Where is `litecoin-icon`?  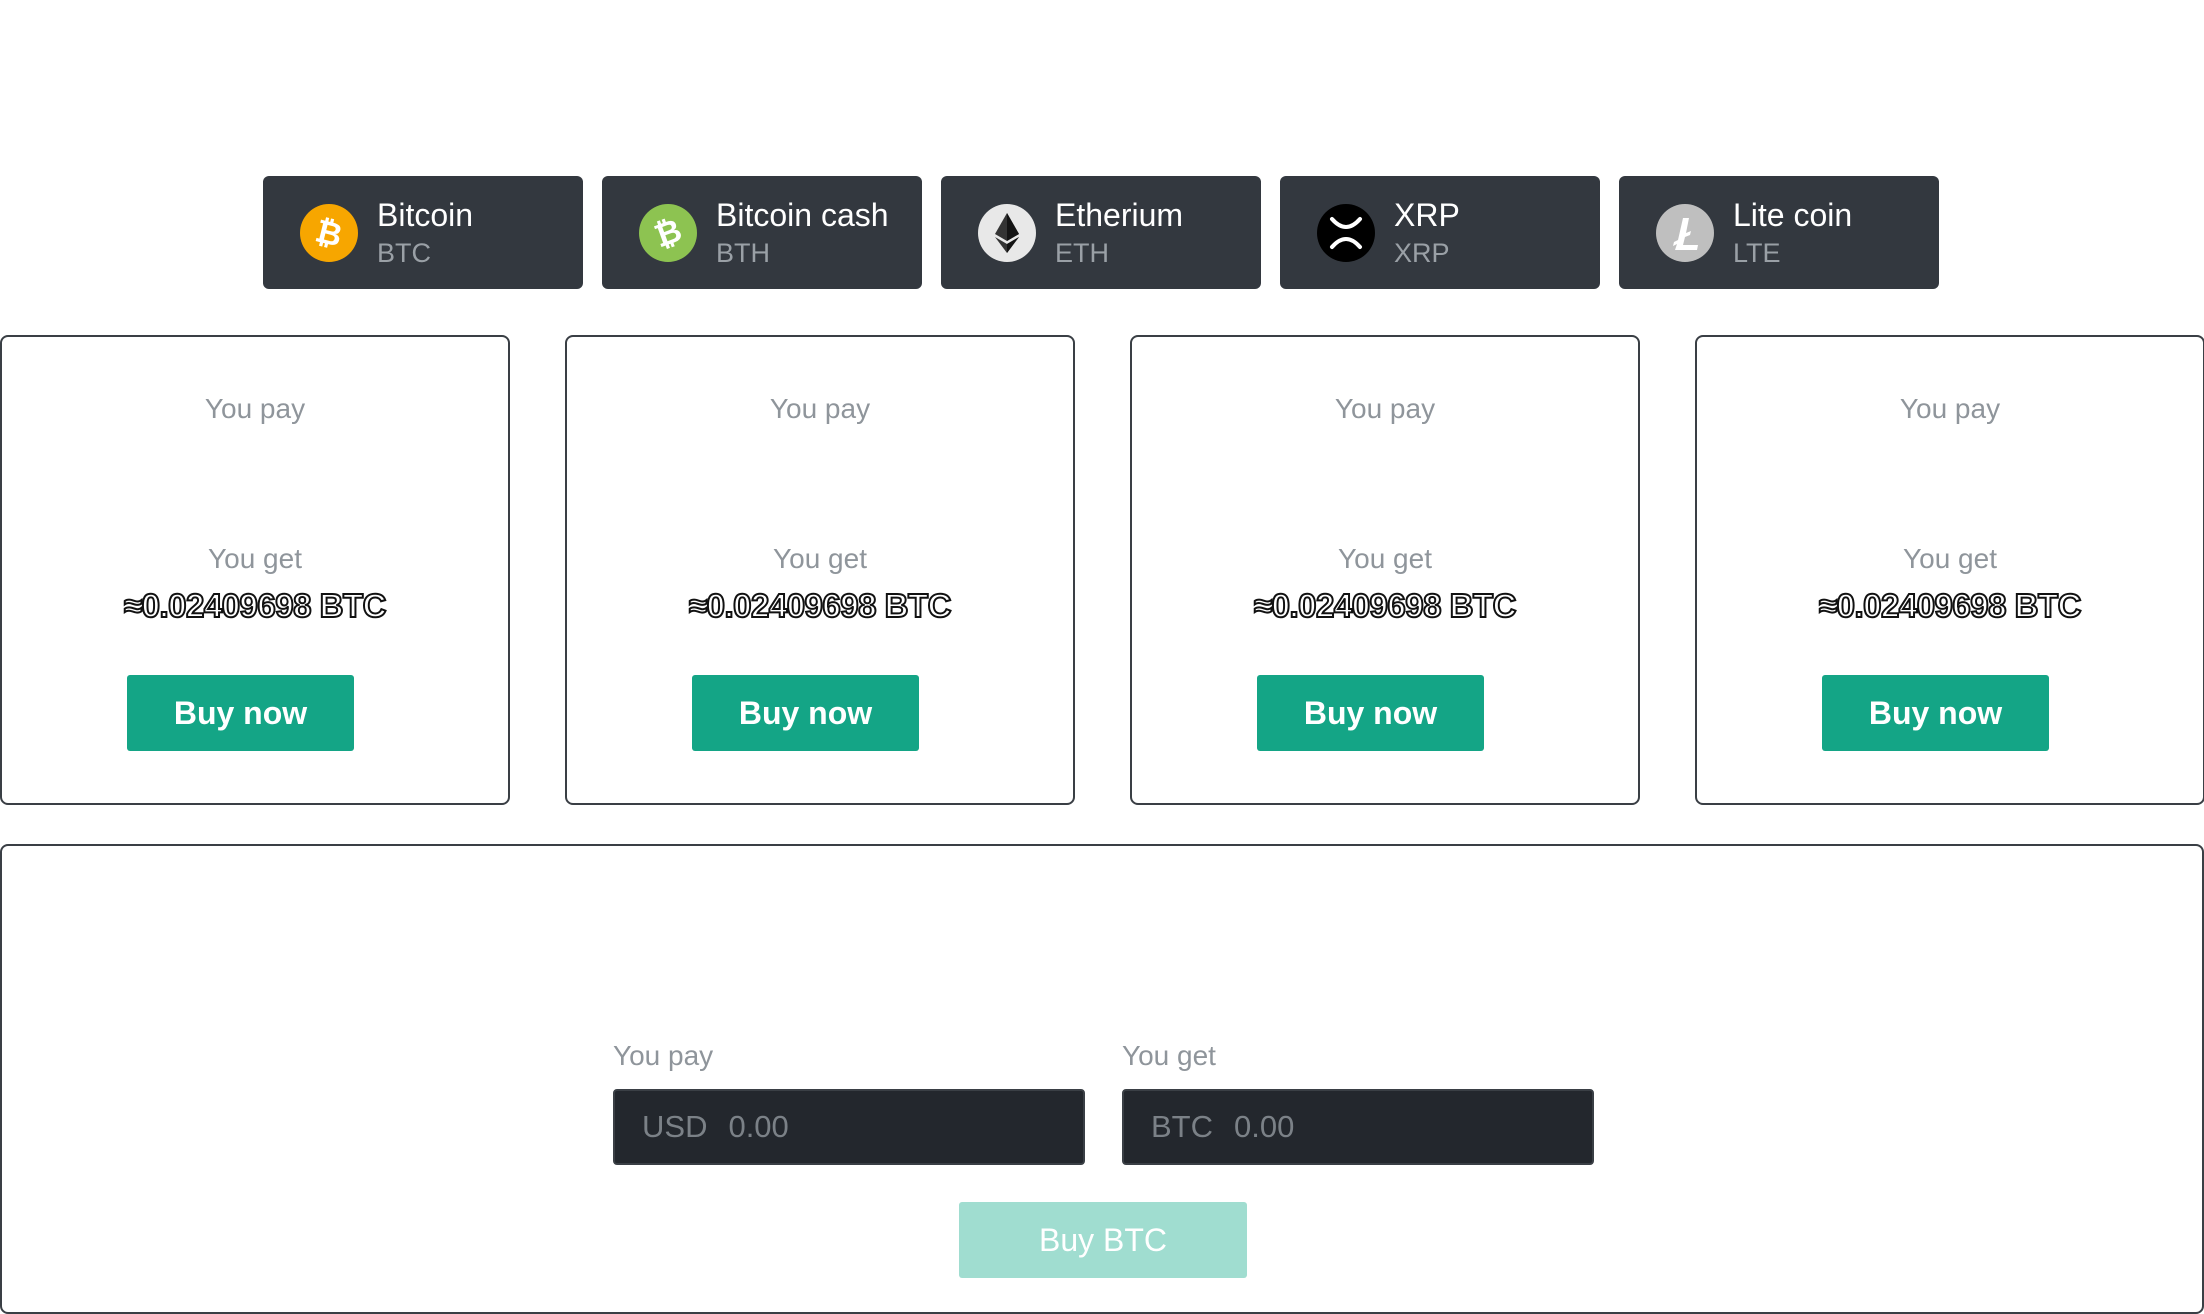
litecoin-icon is located at coordinates (1685, 232).